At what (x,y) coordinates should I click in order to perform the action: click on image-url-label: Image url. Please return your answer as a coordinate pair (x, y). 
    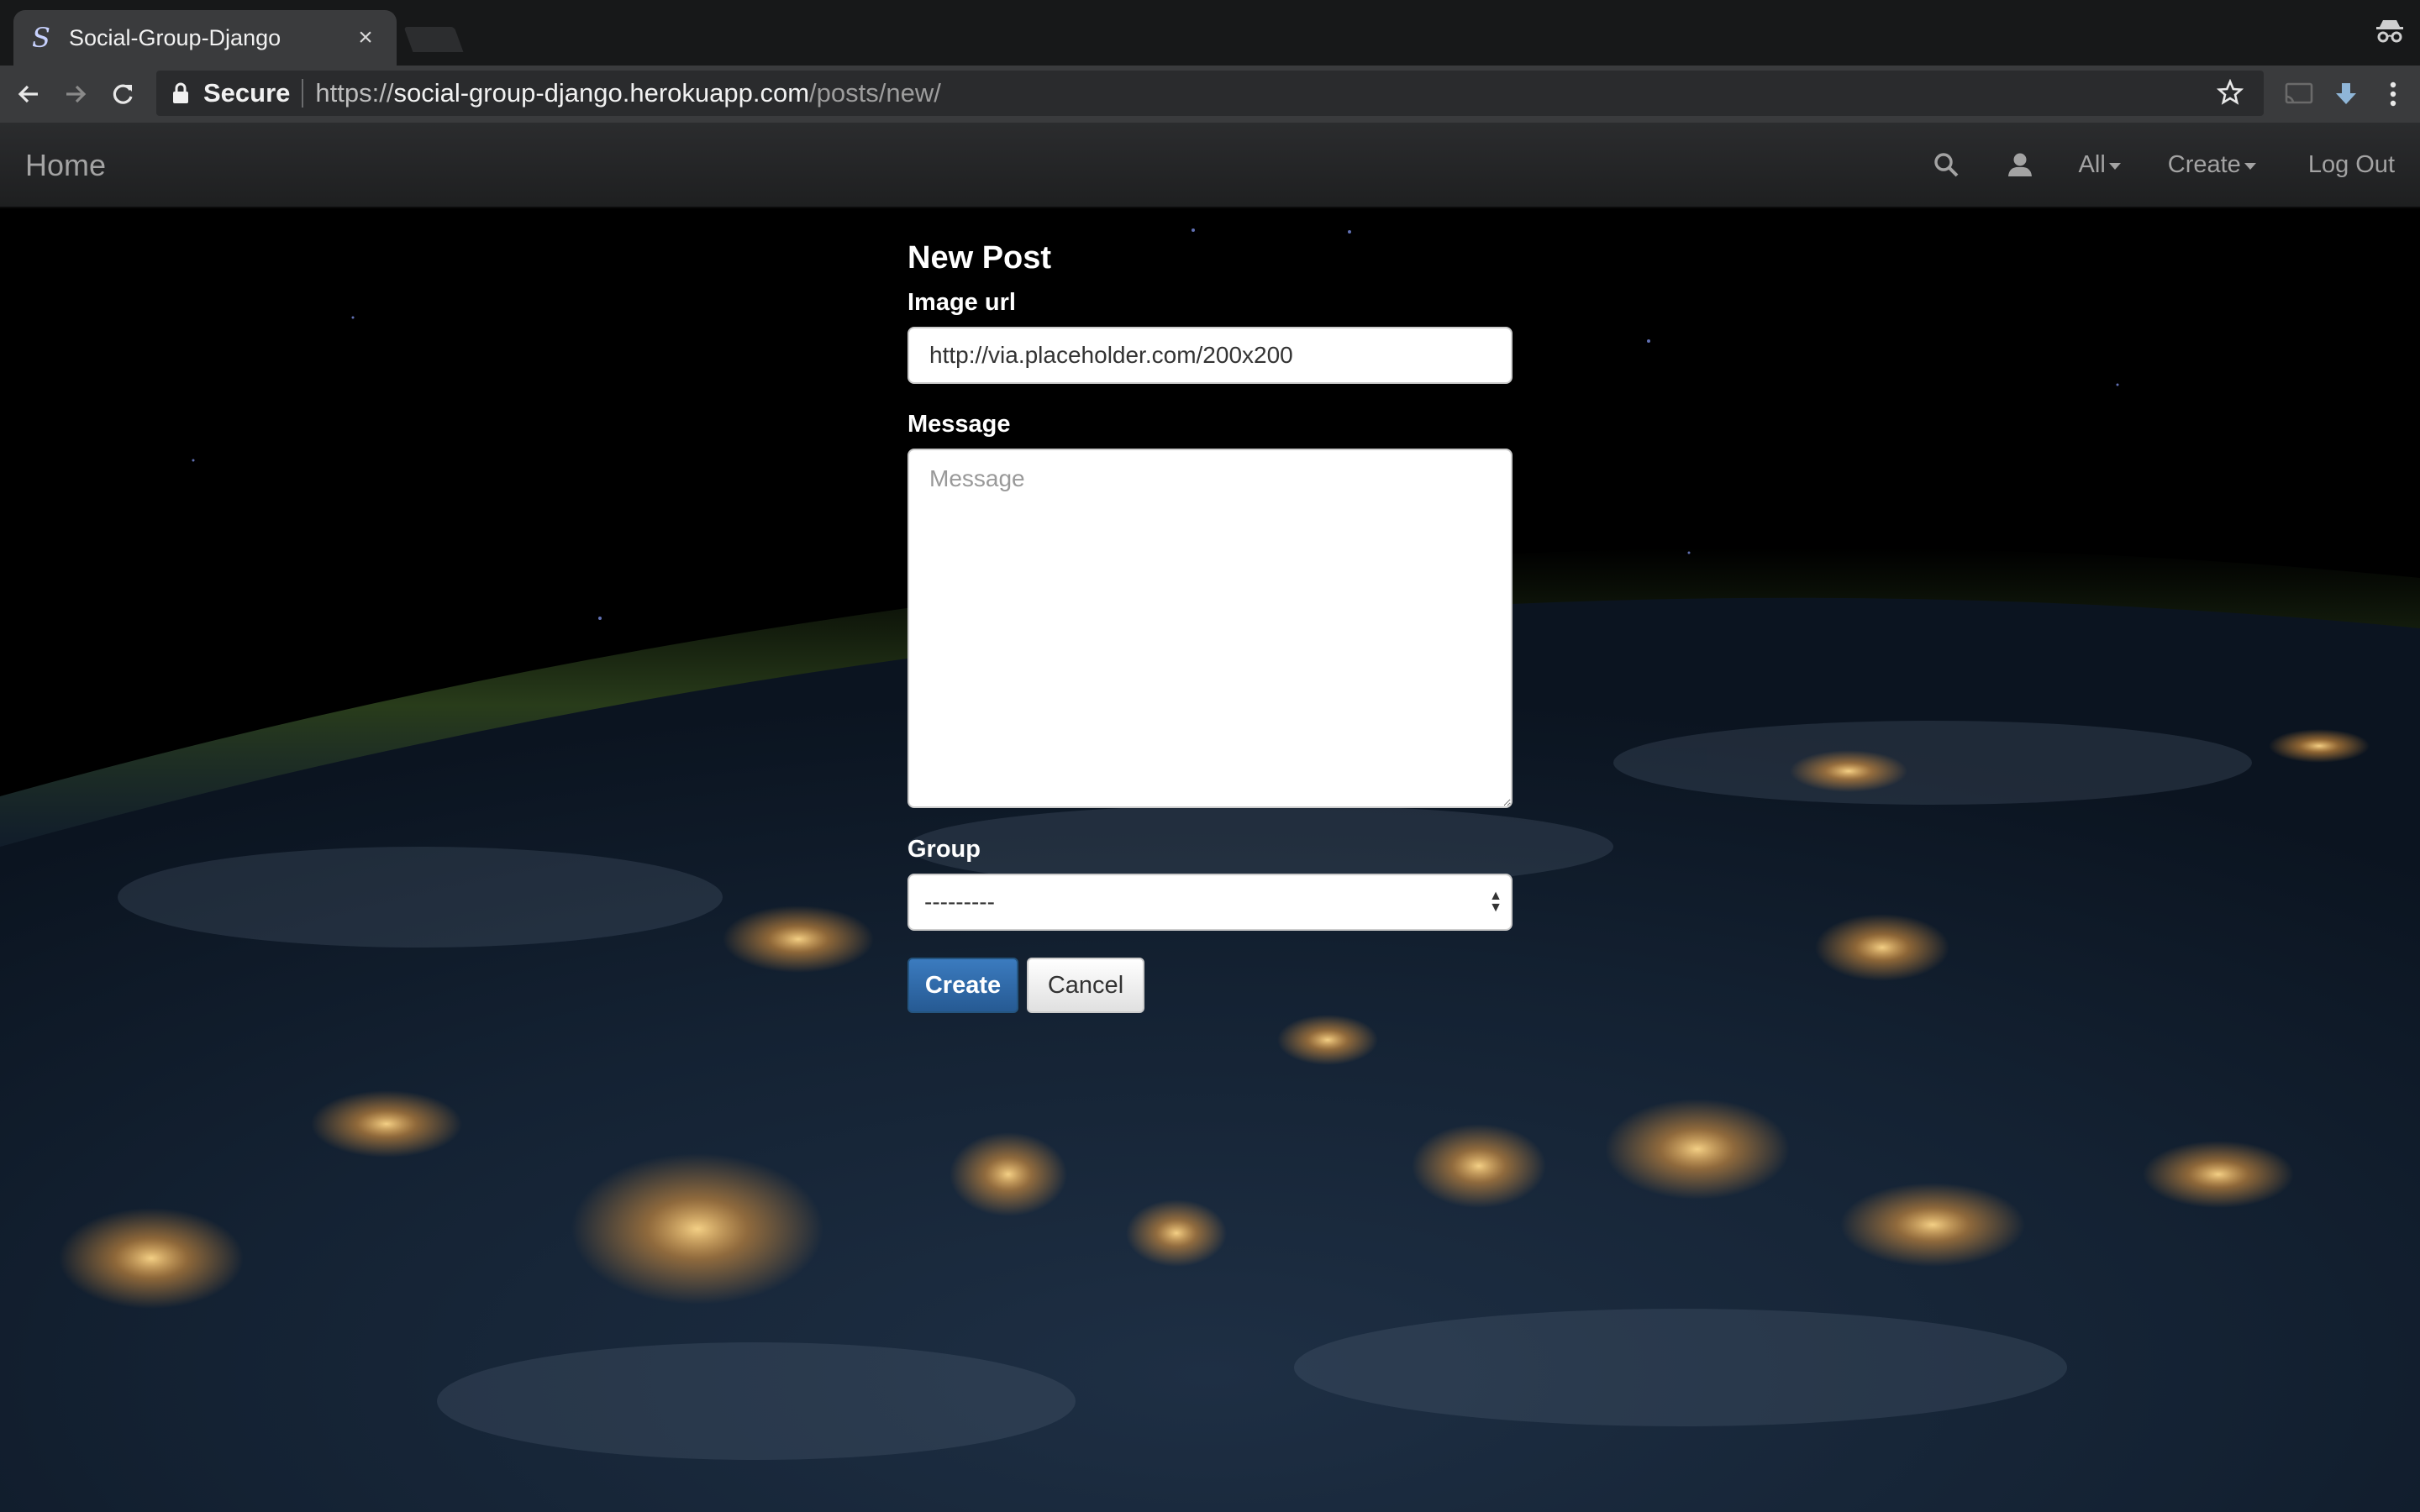
    Looking at the image, I should click on (962, 302).